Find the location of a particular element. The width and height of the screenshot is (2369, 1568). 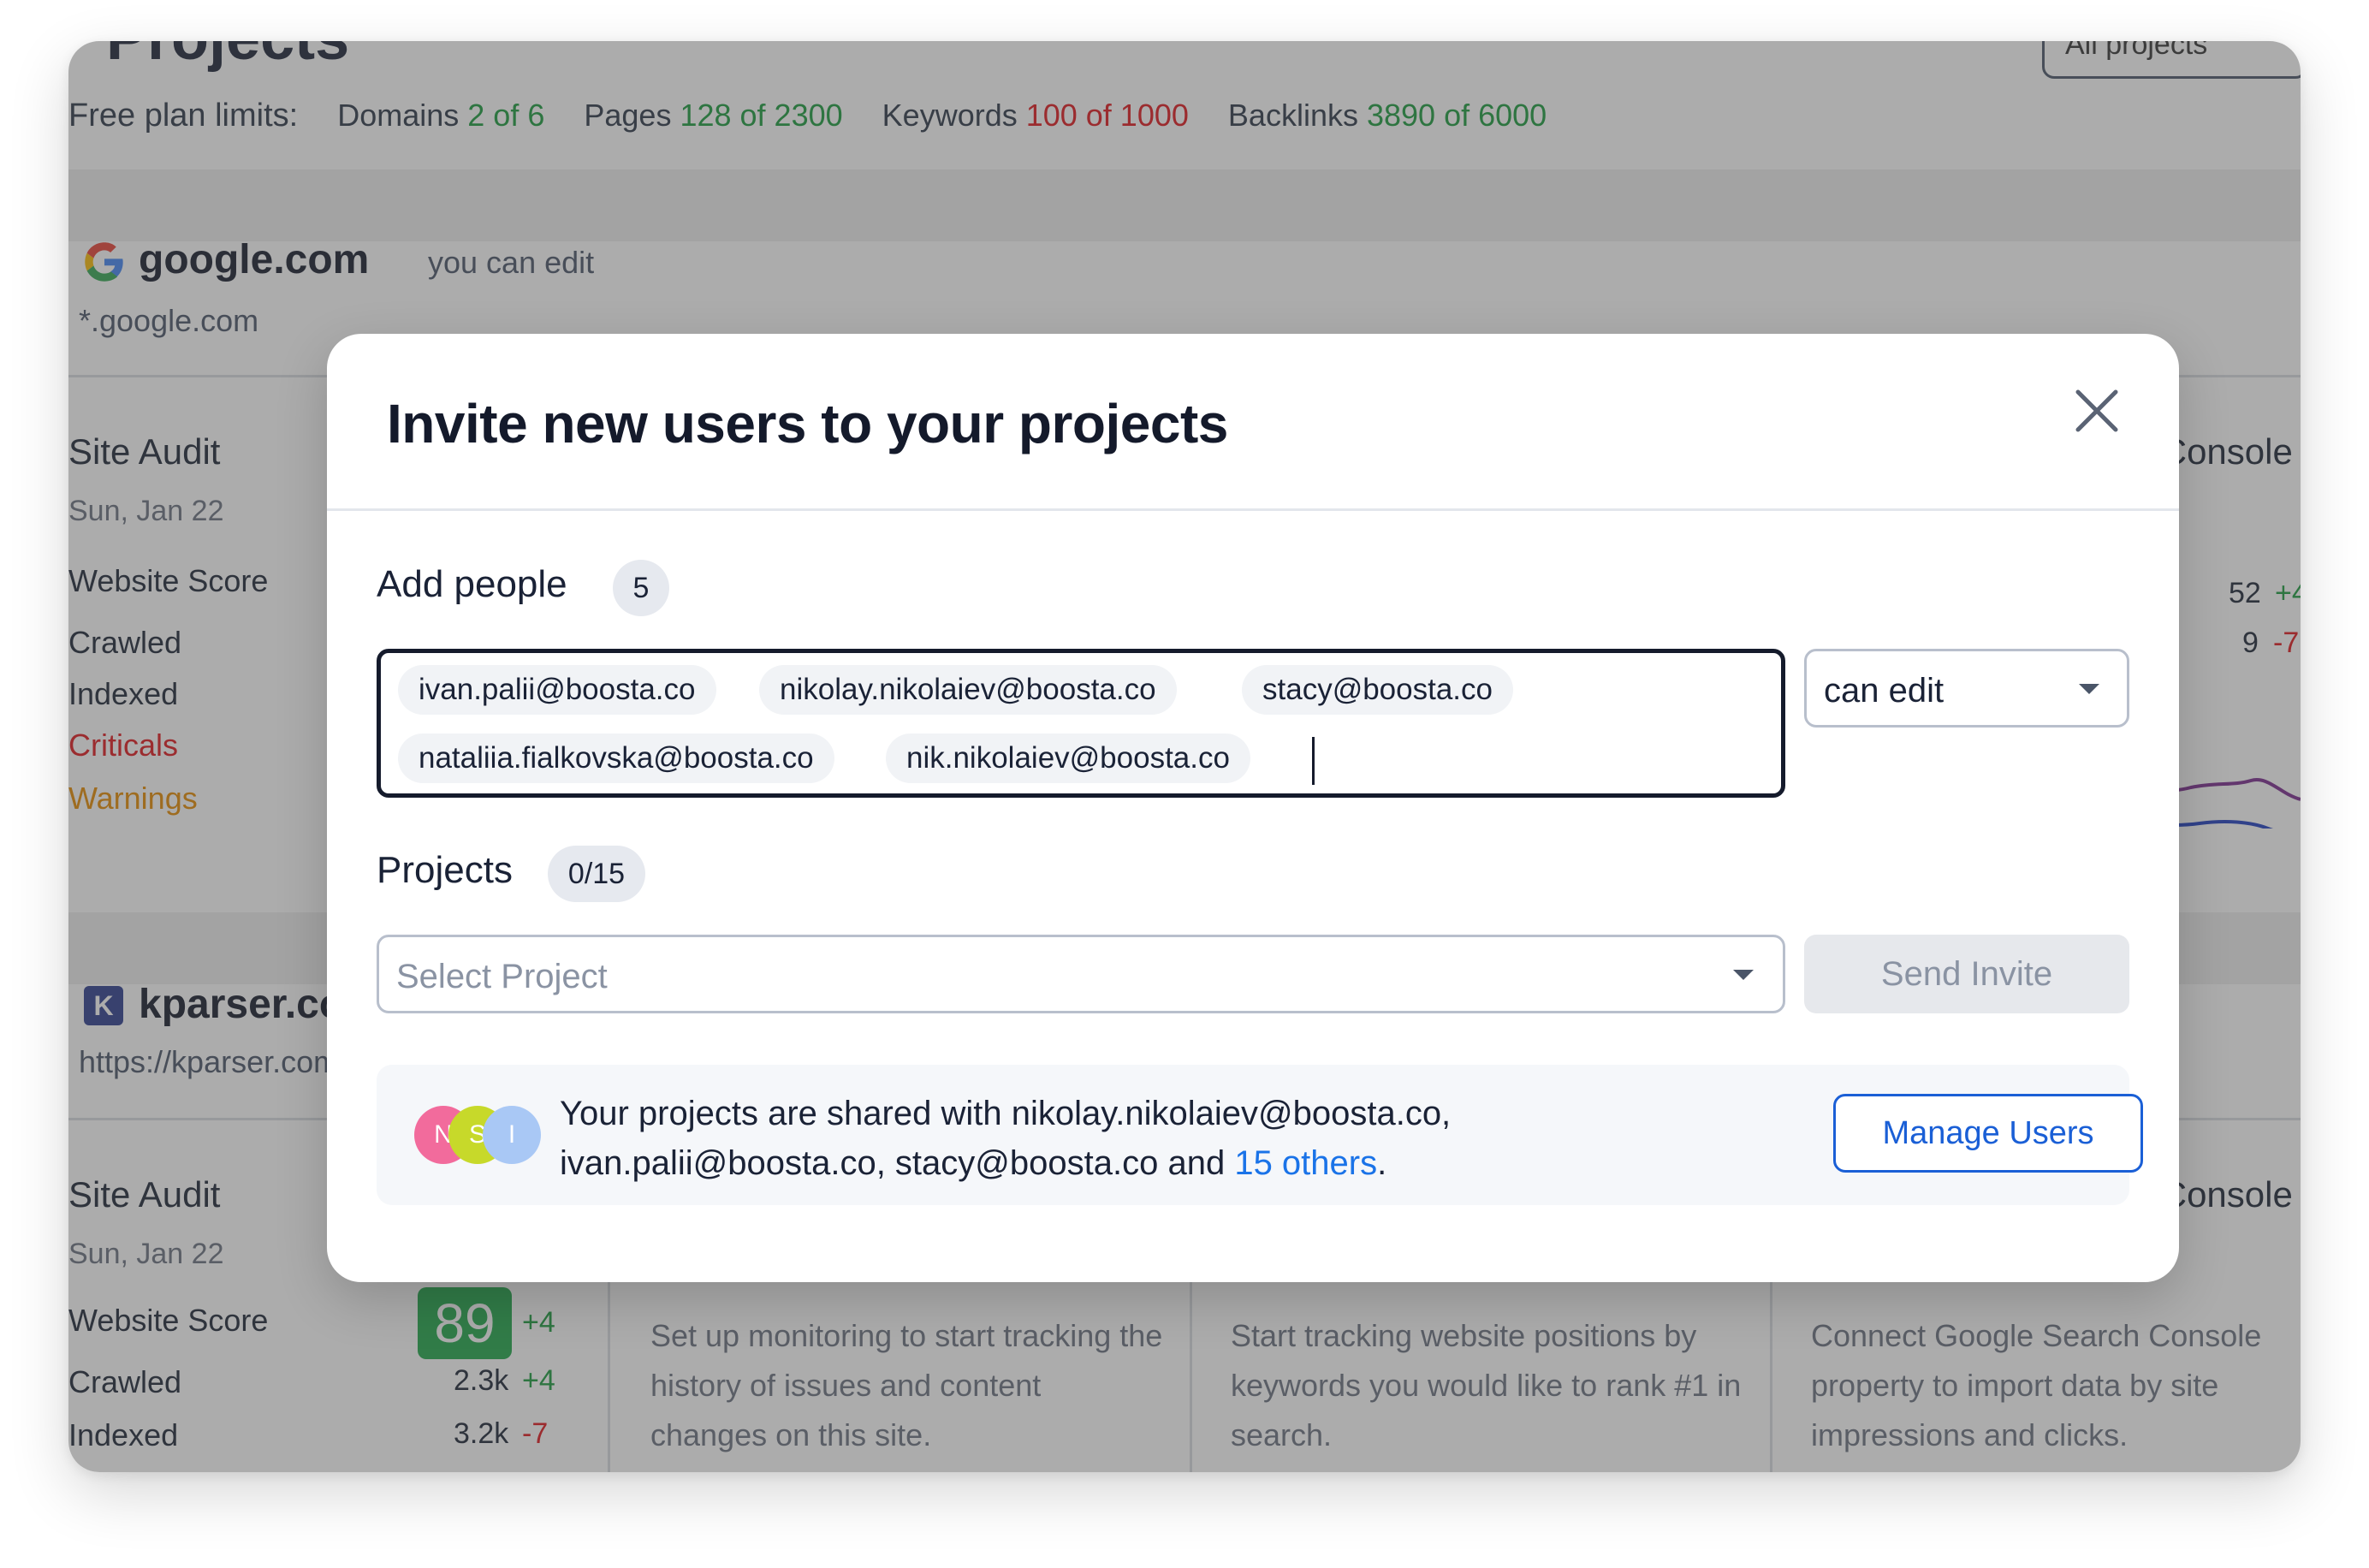

email-chip: nik.nikolaiev@boosta.co is located at coordinates (1068, 758).